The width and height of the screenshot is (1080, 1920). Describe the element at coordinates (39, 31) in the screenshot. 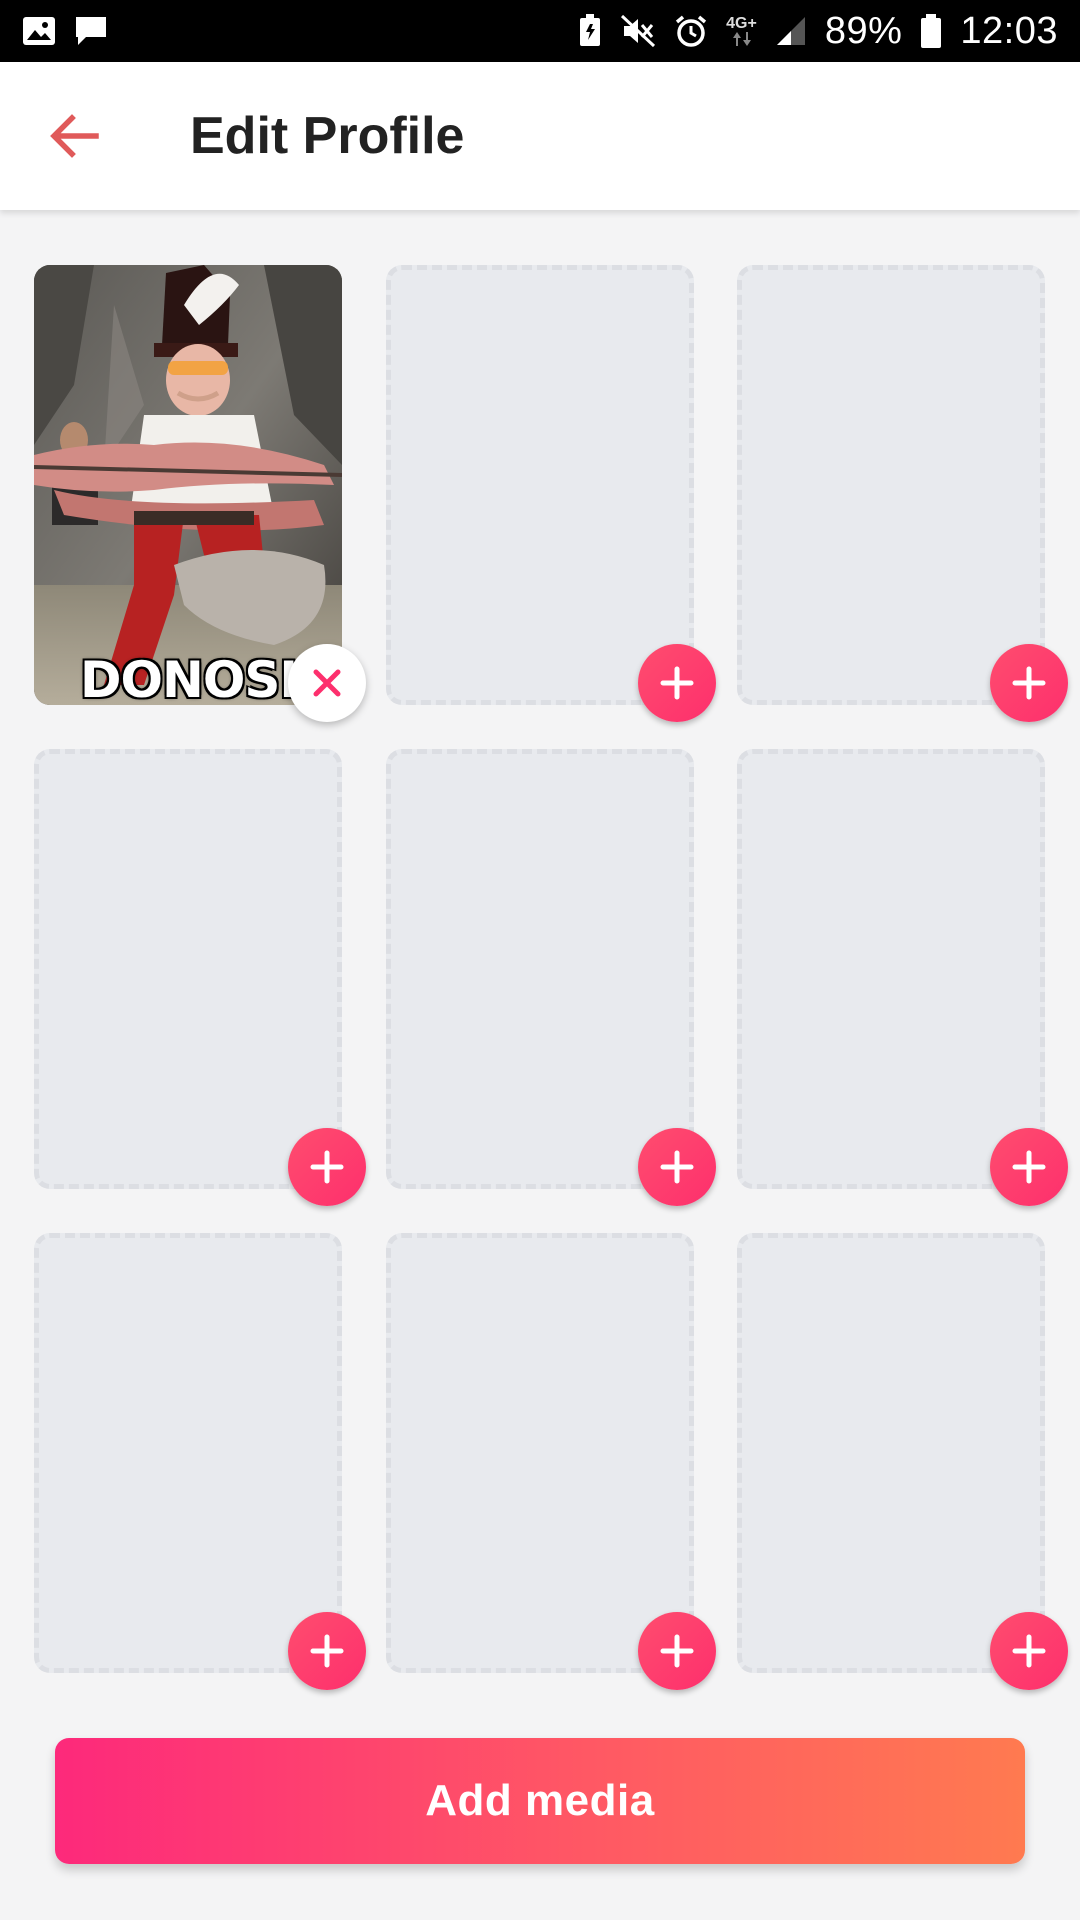

I see `image-notification-icon` at that location.